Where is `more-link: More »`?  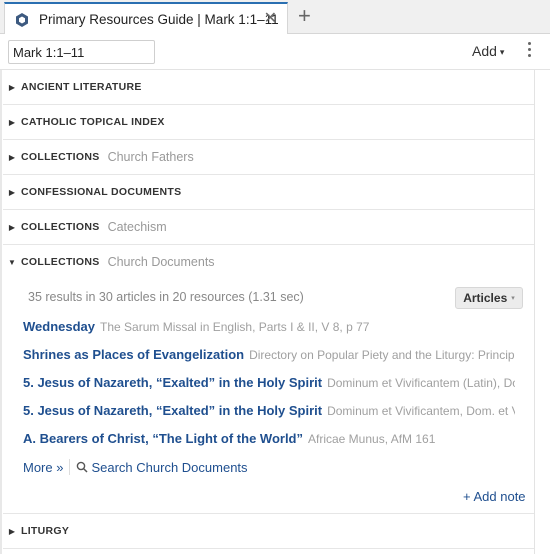
more-link: More » is located at coordinates (43, 467).